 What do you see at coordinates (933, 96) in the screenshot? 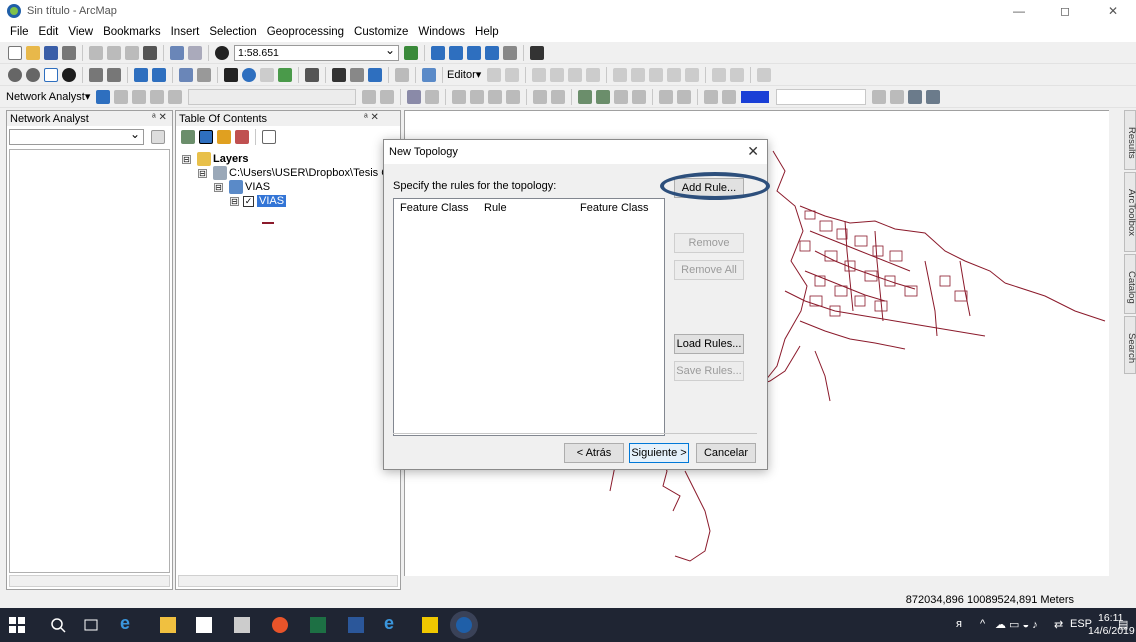
I see `save-as-icon` at bounding box center [933, 96].